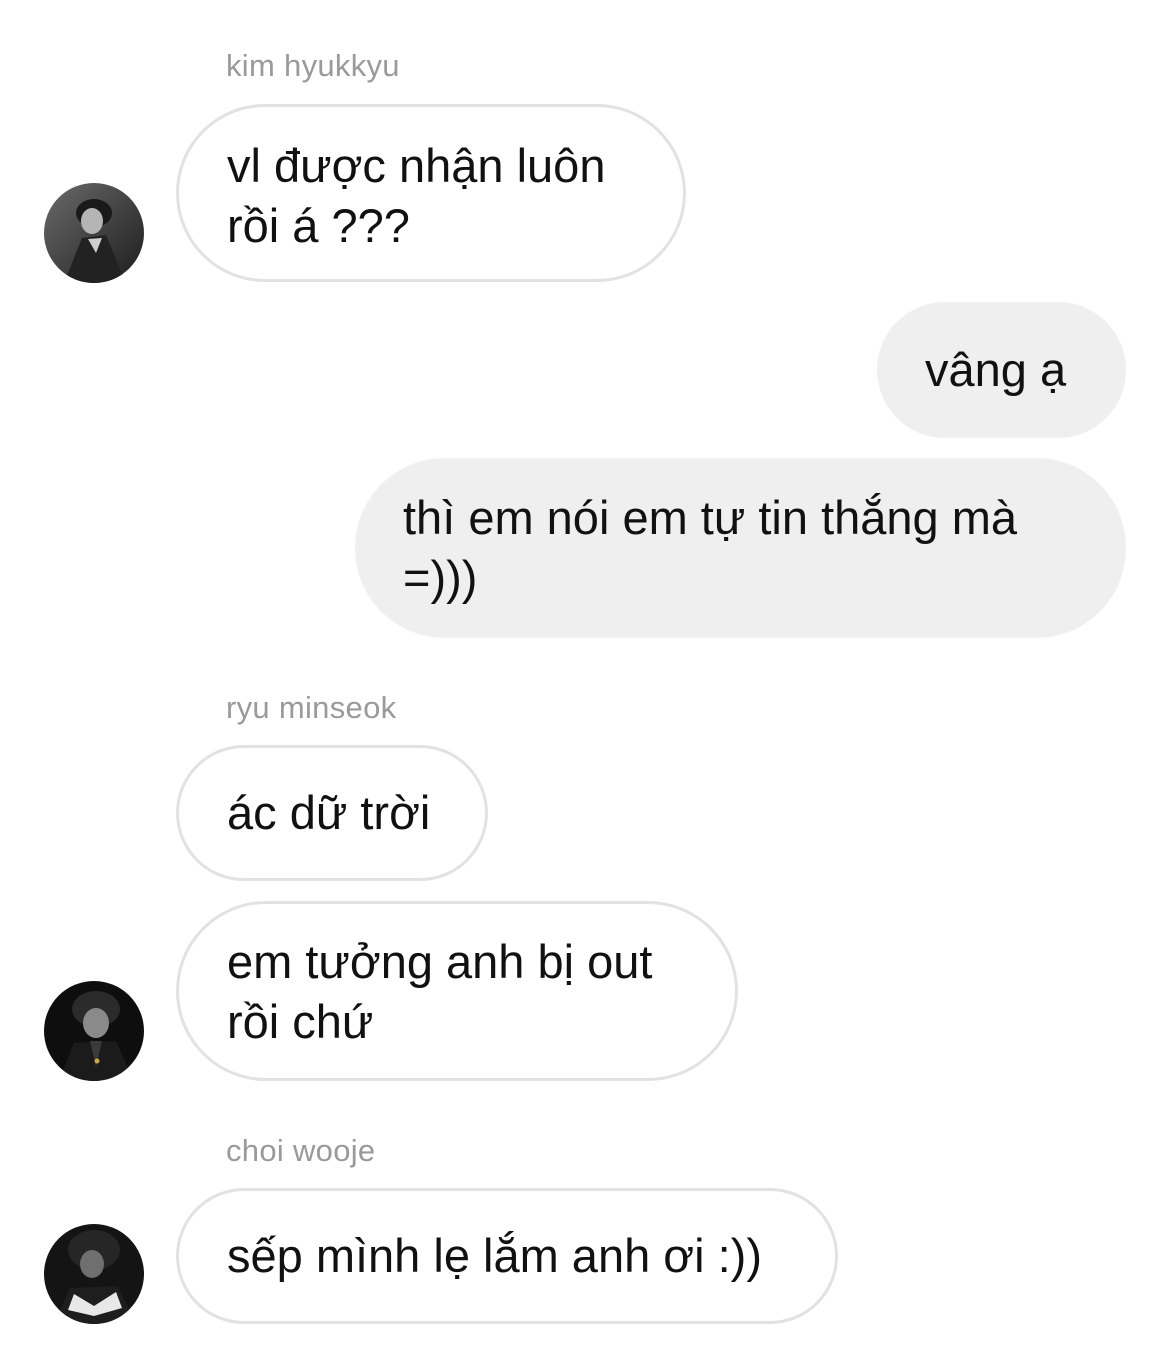 This screenshot has height=1368, width=1170. What do you see at coordinates (329, 812) in the screenshot?
I see `message-text: ác dữ trời` at bounding box center [329, 812].